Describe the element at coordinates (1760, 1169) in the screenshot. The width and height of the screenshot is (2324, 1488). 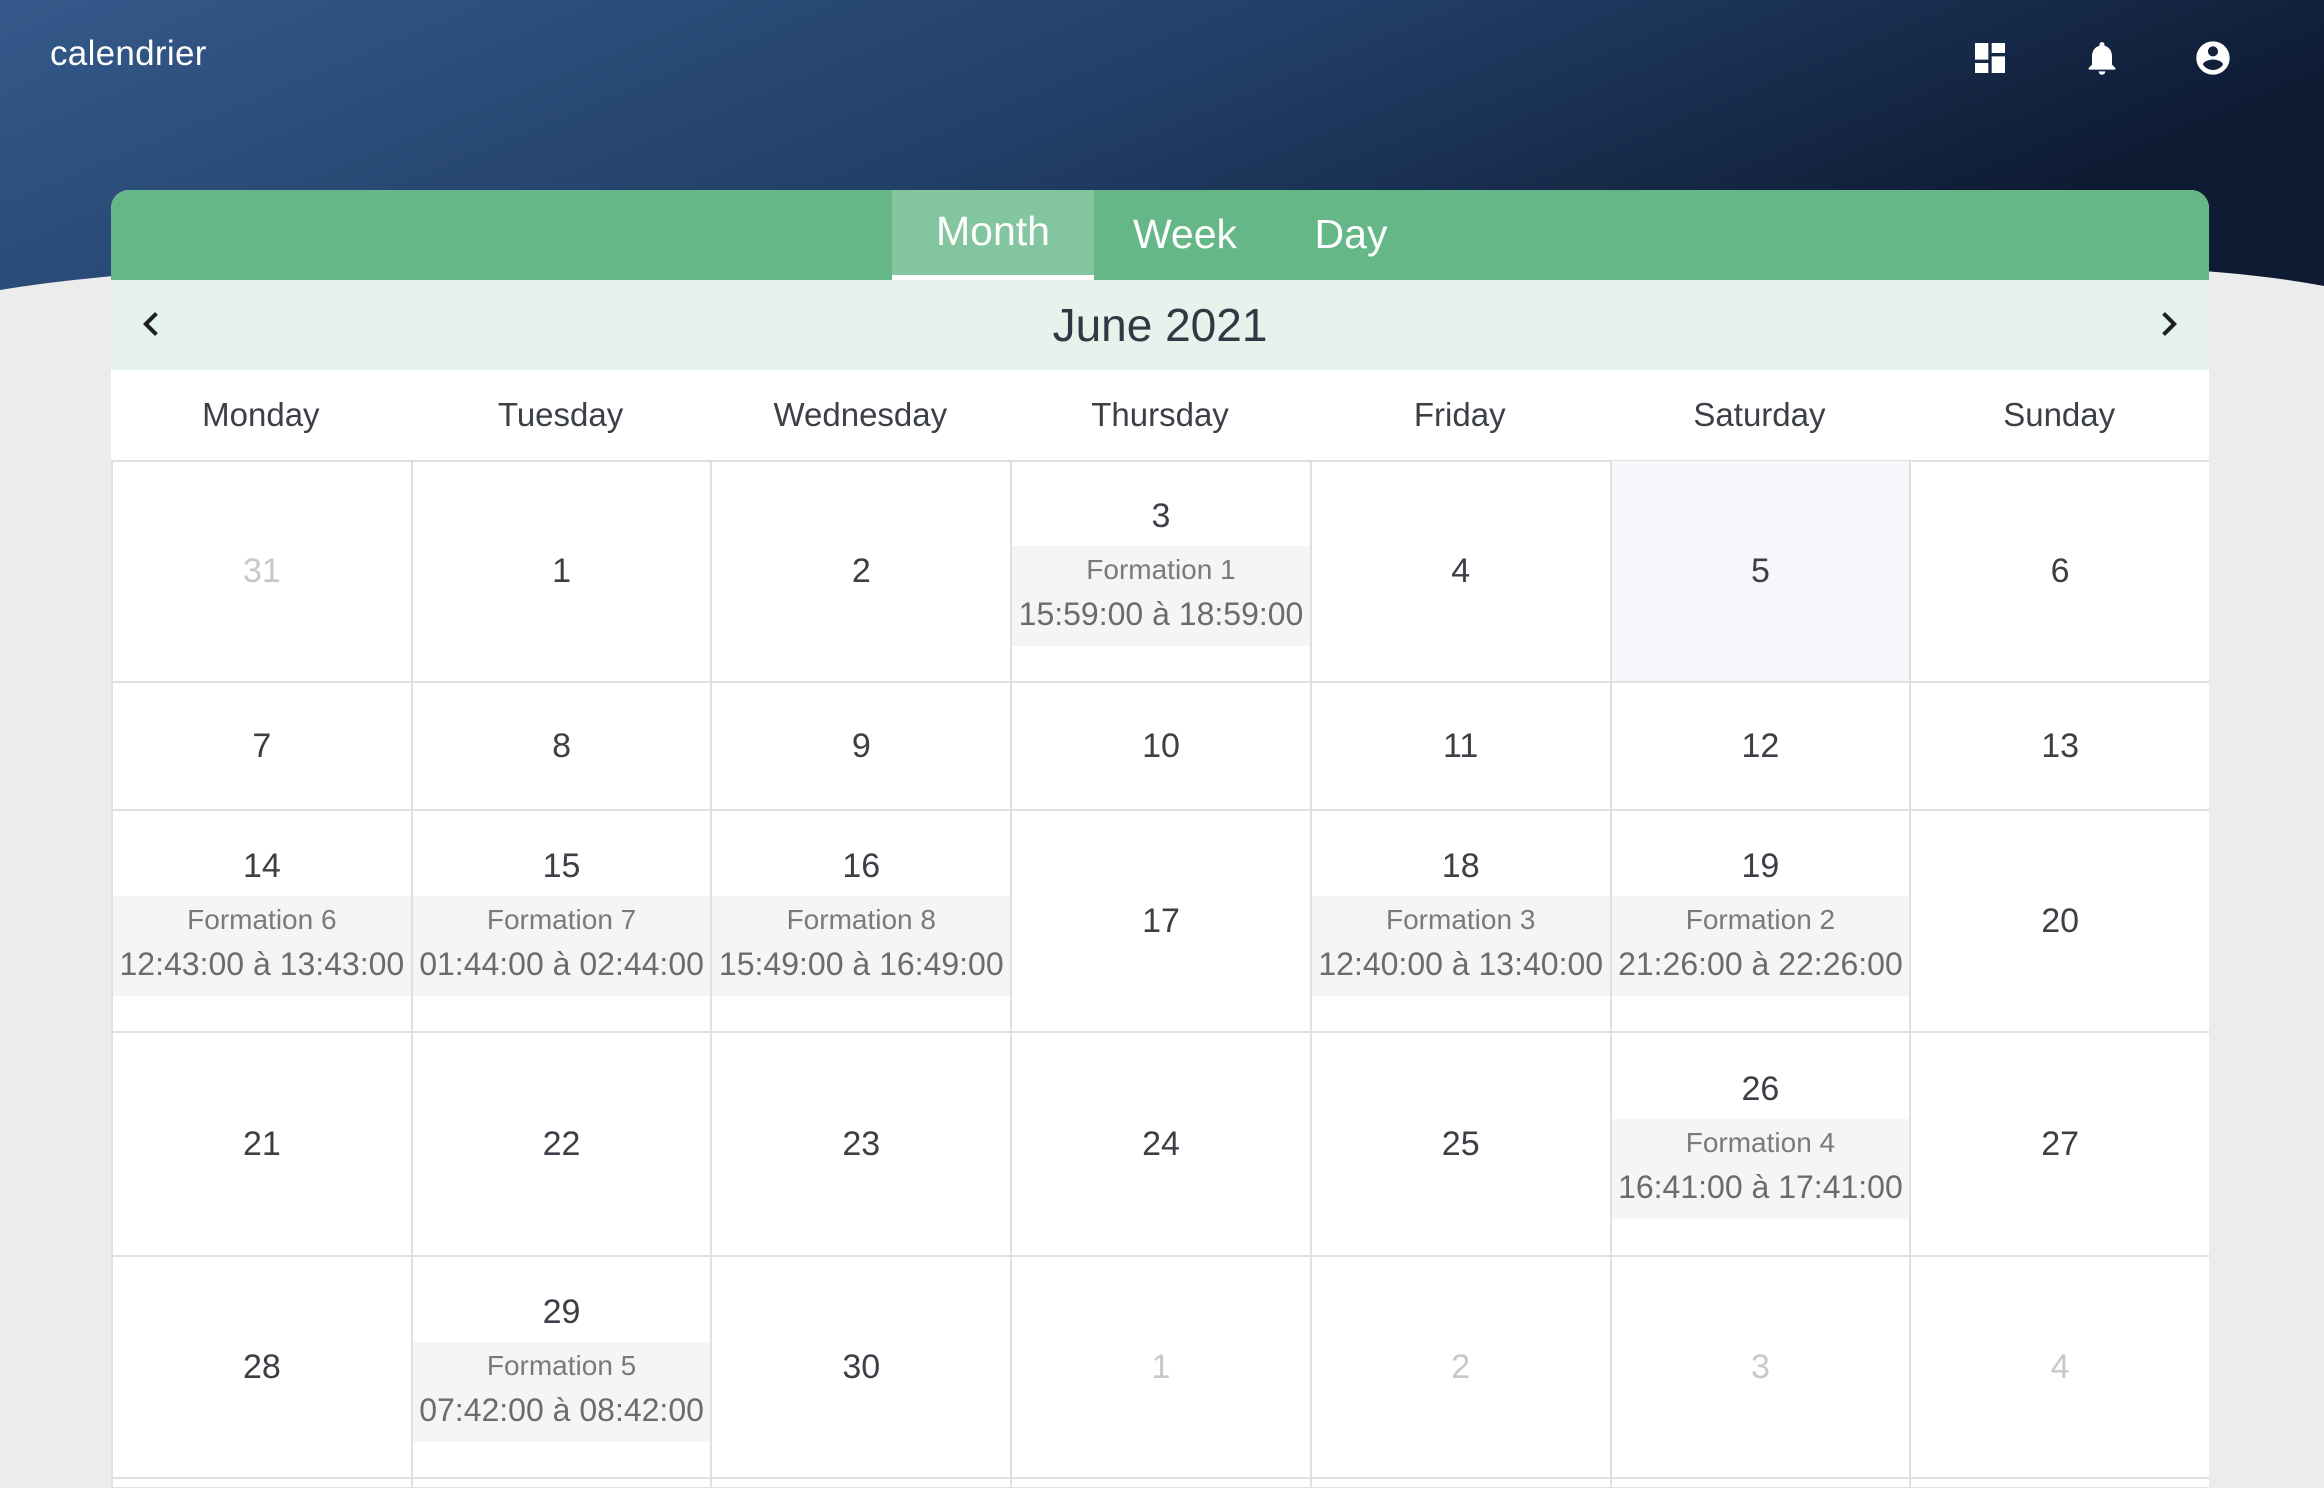
I see `event-item: Formation 4 16:41:00 à 17:41:00` at that location.